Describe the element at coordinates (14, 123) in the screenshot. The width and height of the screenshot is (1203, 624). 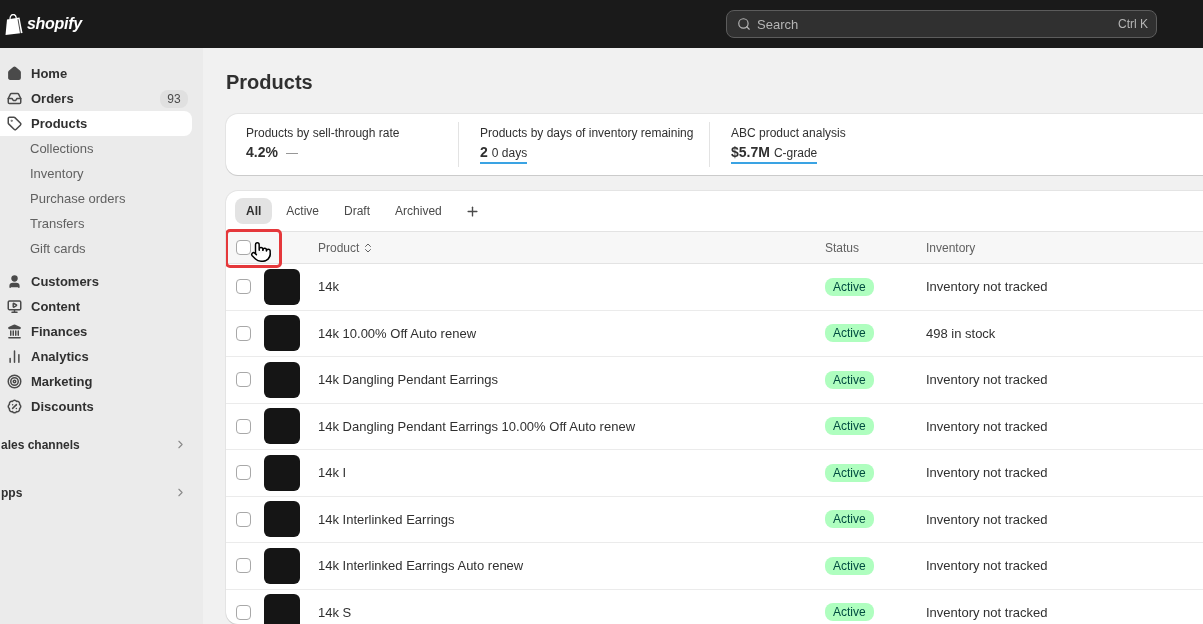
I see `tag-icon` at that location.